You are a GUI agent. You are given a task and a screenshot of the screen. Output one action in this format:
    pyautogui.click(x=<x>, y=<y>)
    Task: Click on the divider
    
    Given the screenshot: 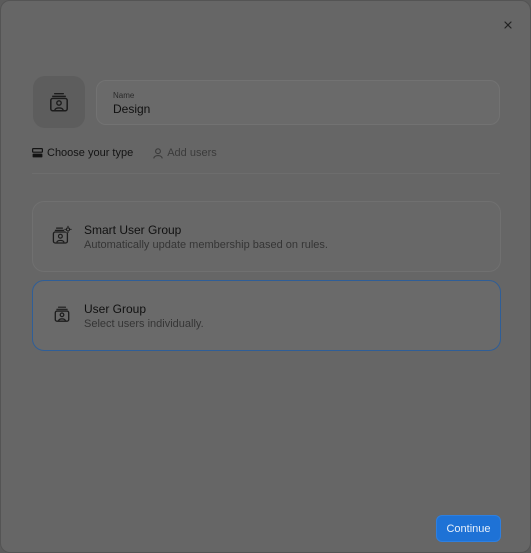 What is the action you would take?
    pyautogui.click(x=266, y=173)
    